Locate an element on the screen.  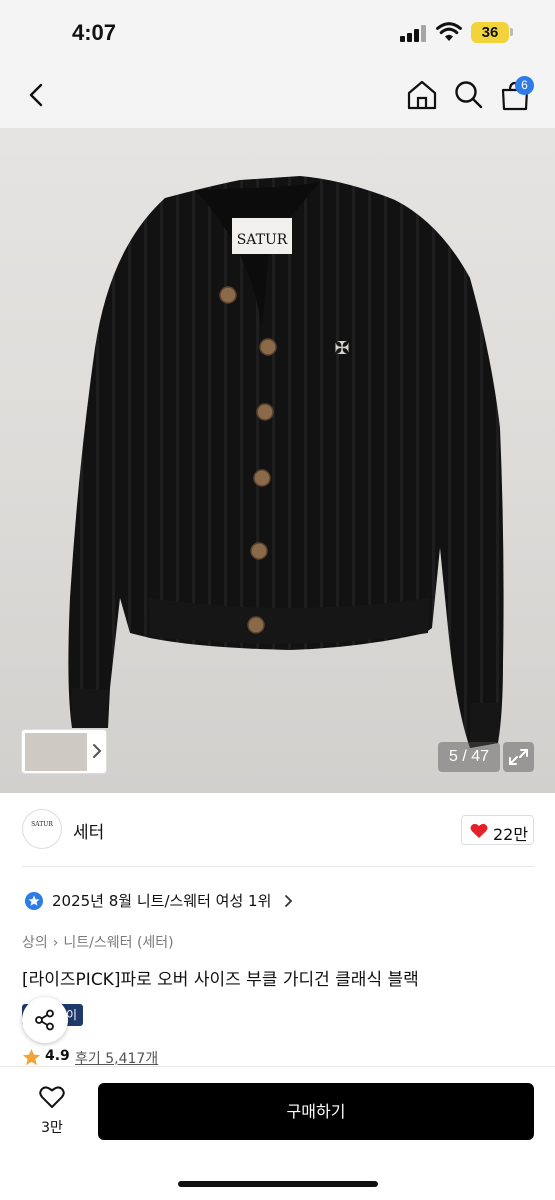
cart-count-badge: 6 is located at coordinates (524, 85).